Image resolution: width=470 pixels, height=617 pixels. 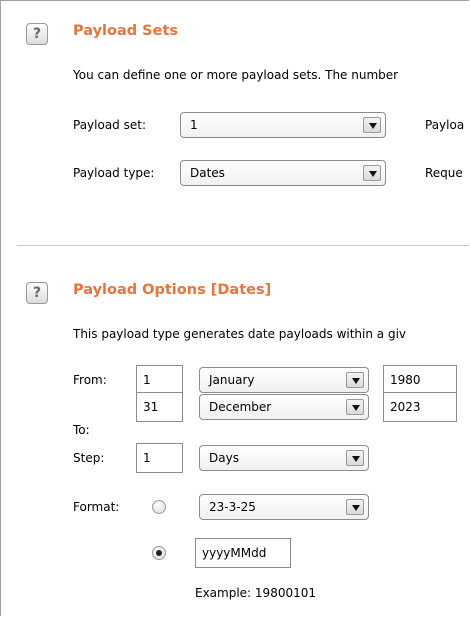 I want to click on step-label: Step:, so click(x=89, y=458).